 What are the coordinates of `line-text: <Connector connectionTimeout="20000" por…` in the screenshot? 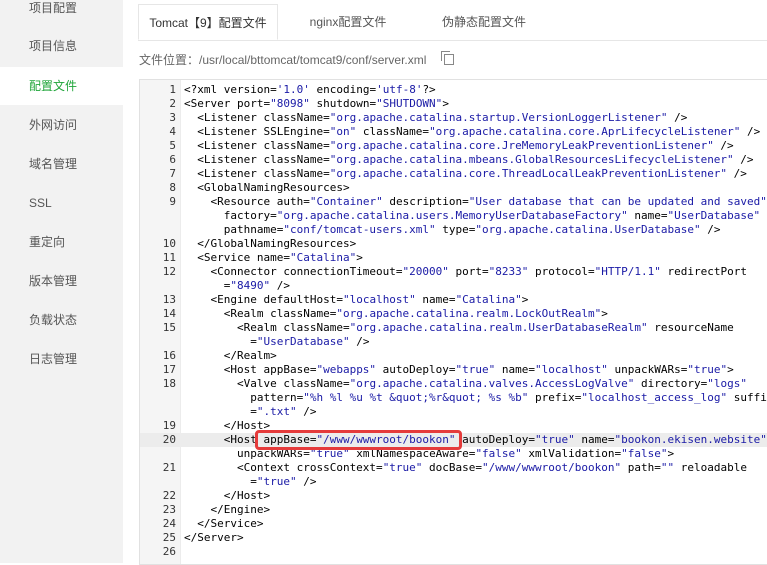 It's located at (465, 271).